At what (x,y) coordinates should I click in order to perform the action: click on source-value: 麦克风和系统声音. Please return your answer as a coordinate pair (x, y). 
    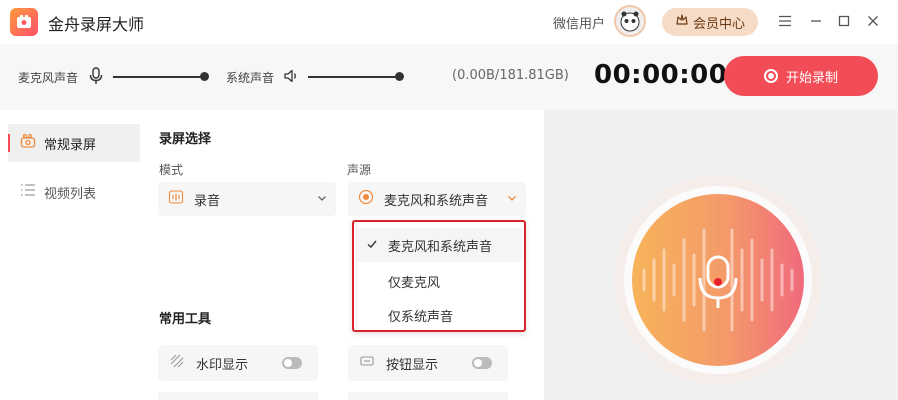
    Looking at the image, I should click on (436, 201).